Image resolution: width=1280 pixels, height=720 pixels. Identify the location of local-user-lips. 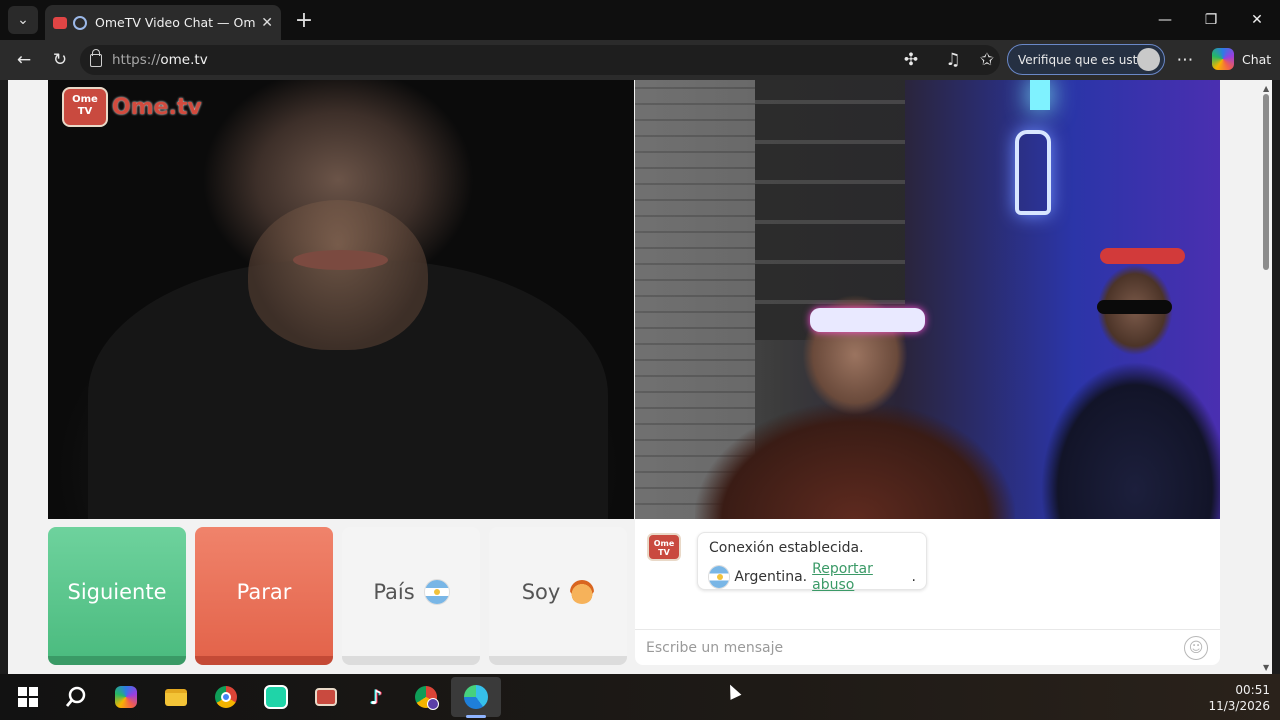
(340, 260).